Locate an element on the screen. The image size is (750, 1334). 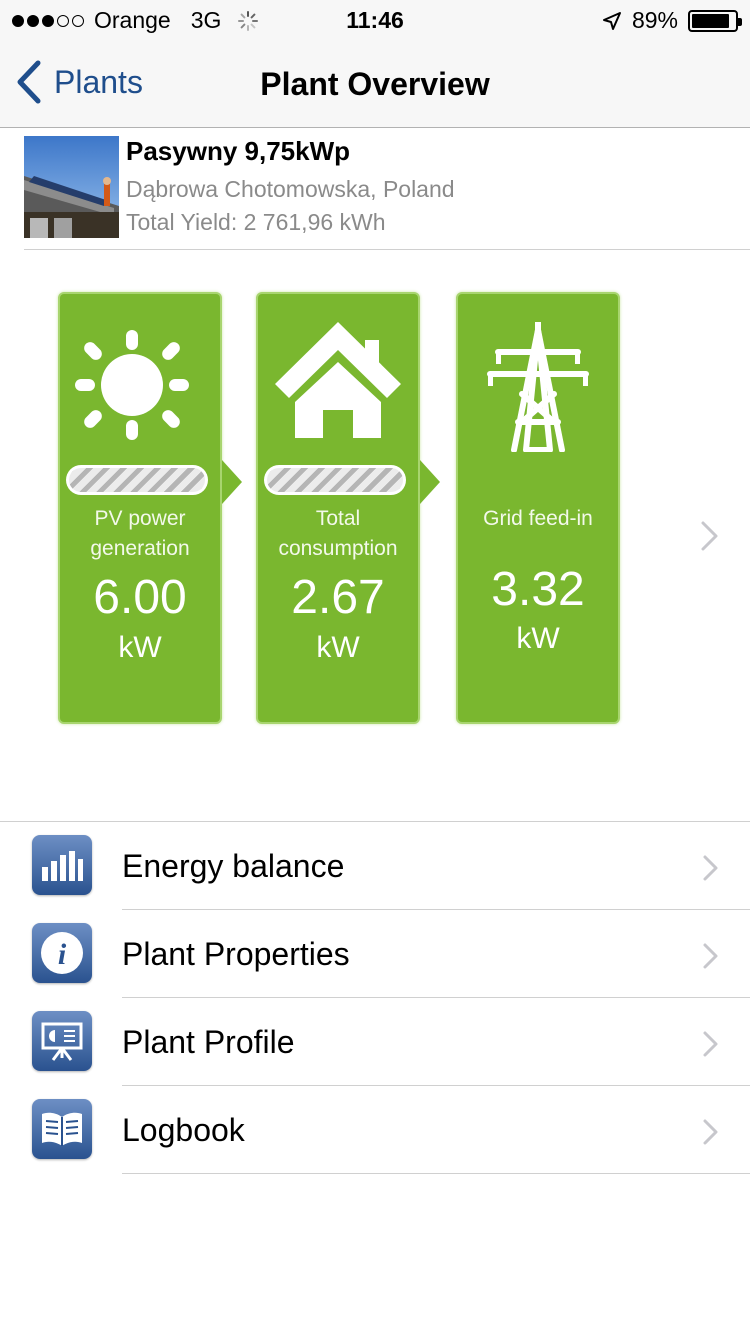
grid-value: 3.32 is located at coordinates (538, 589).